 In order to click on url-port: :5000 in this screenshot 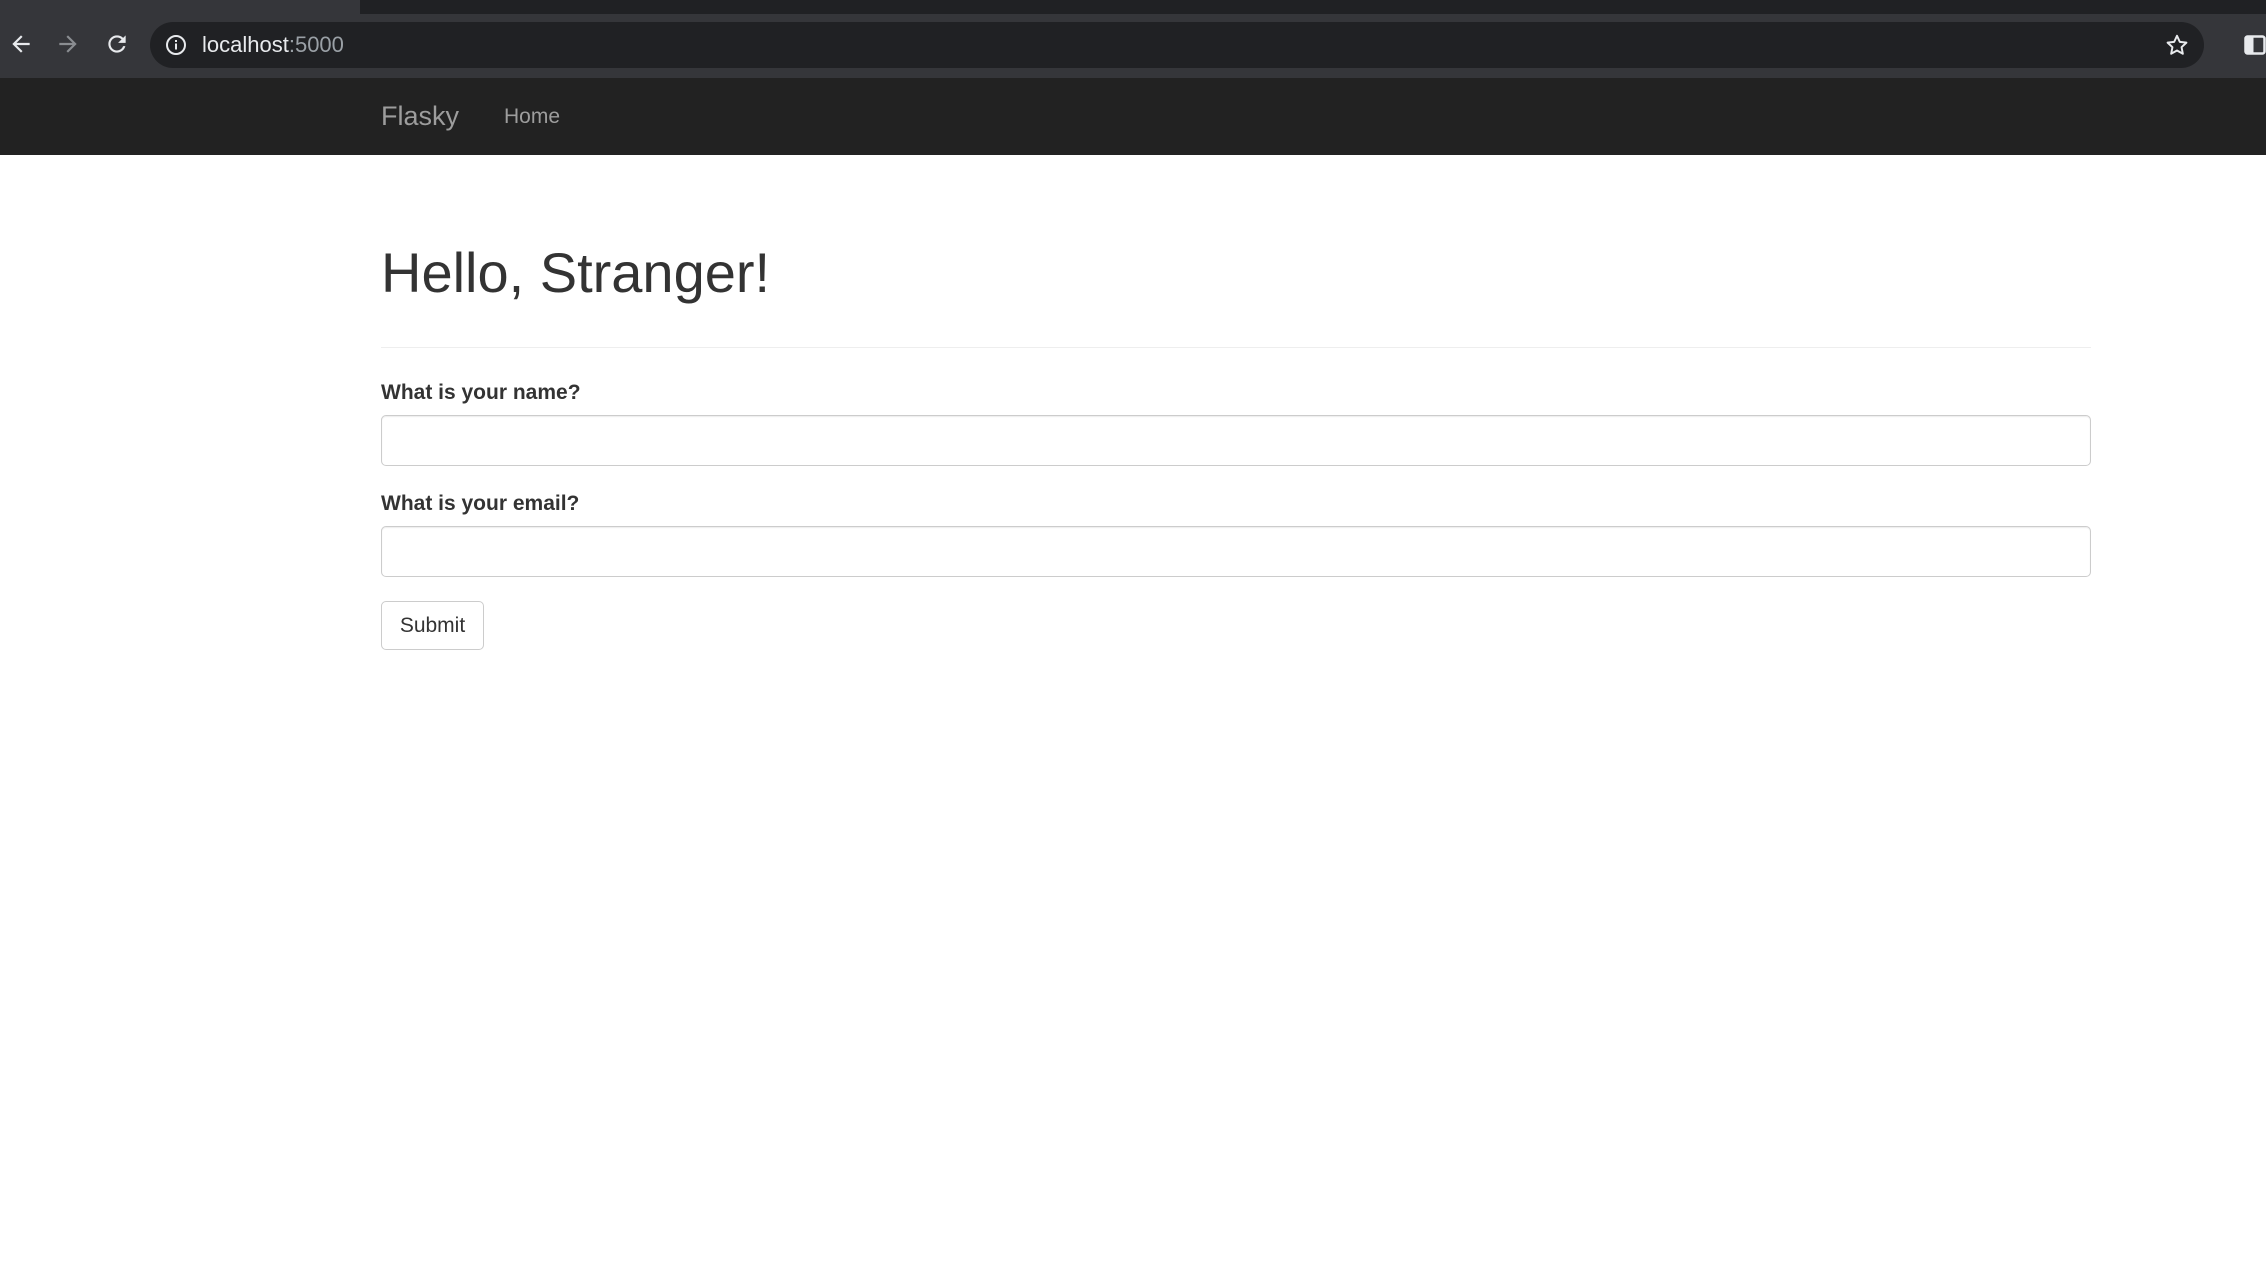, I will do `click(316, 44)`.